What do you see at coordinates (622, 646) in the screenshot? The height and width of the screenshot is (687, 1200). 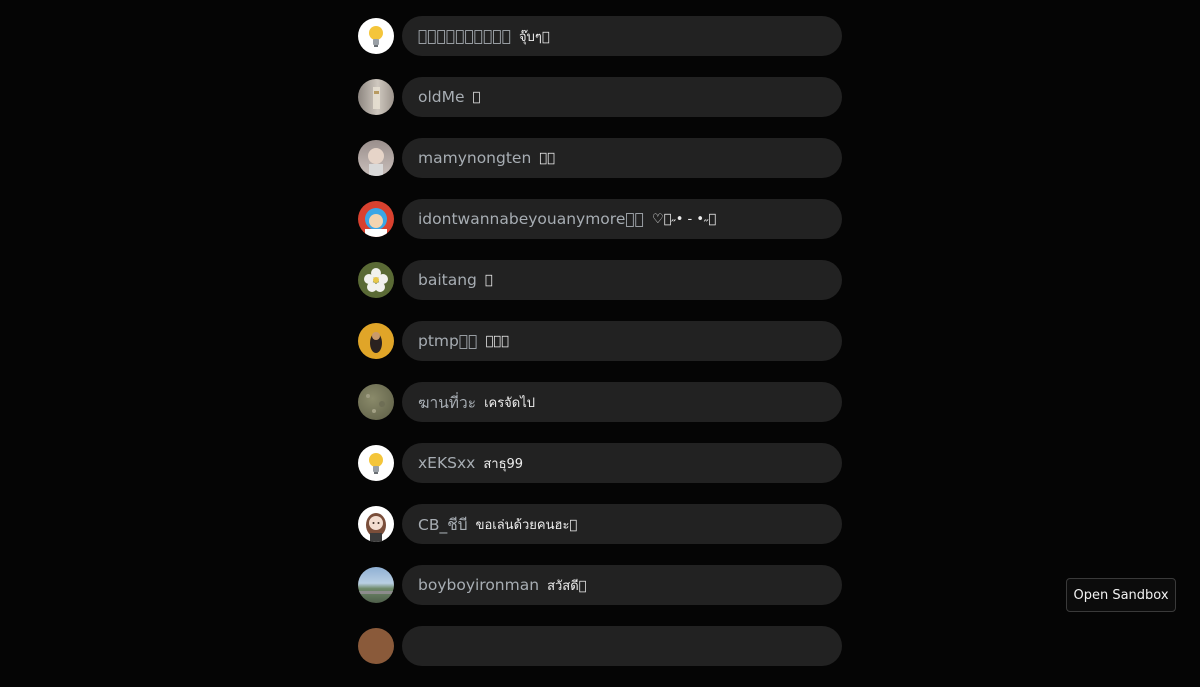 I see `comment-bubble` at bounding box center [622, 646].